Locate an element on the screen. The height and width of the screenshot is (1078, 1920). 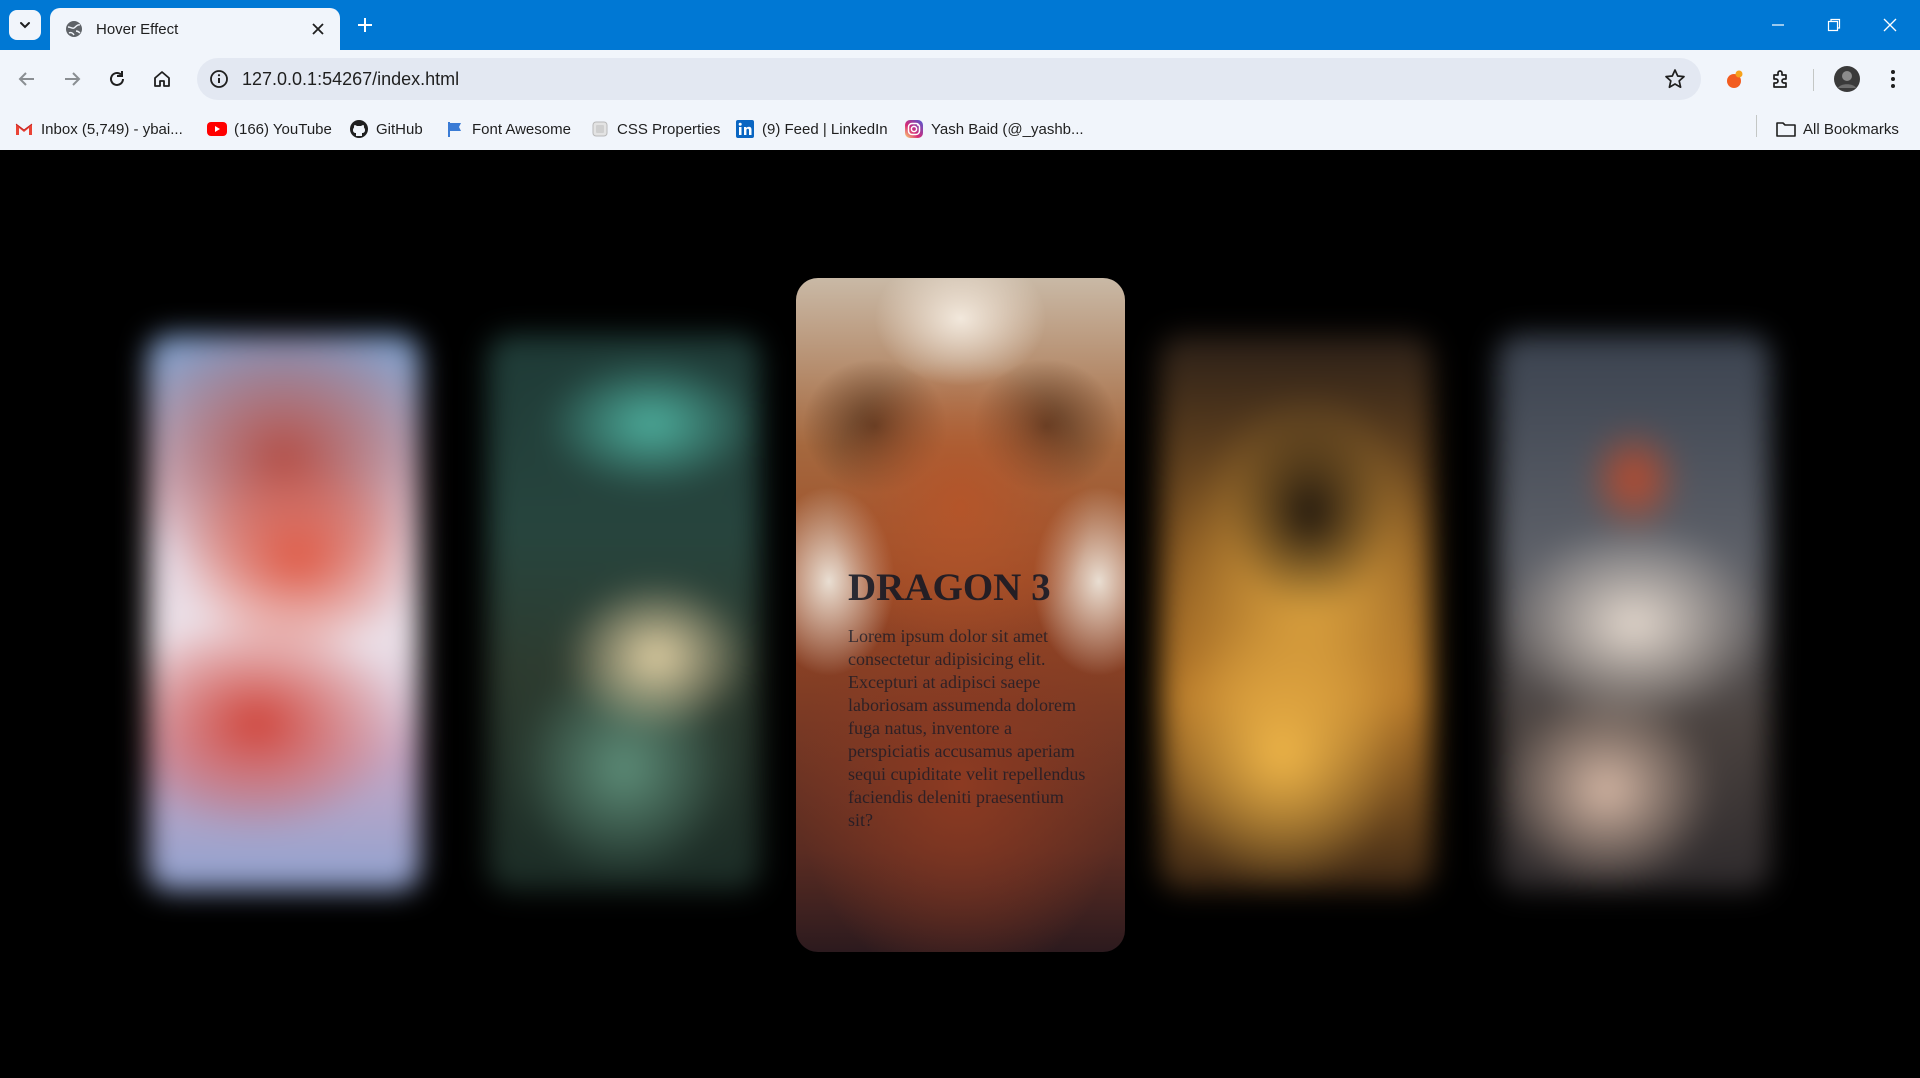
all-bookmarks-label: All Bookmarks is located at coordinates (1851, 129).